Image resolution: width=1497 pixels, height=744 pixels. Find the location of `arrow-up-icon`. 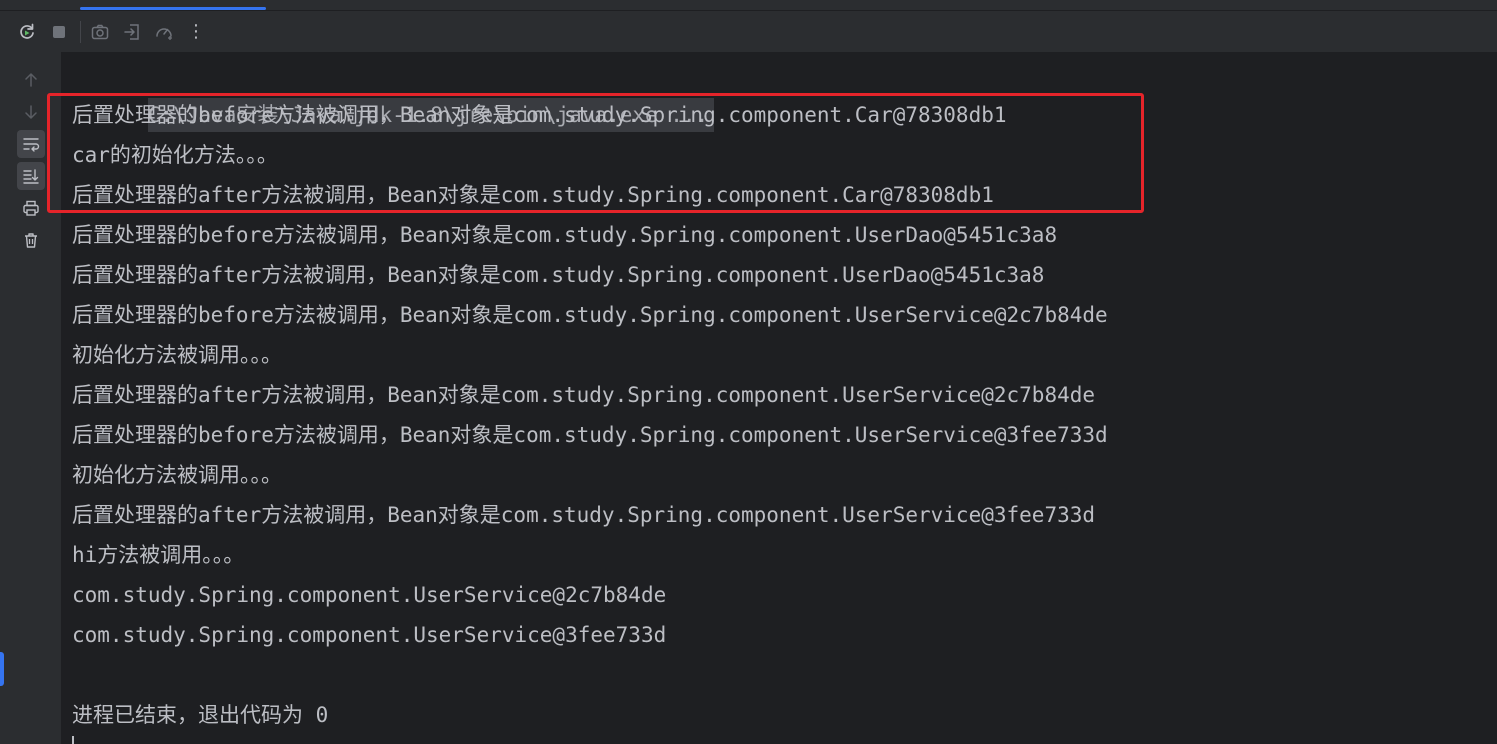

arrow-up-icon is located at coordinates (31, 80).